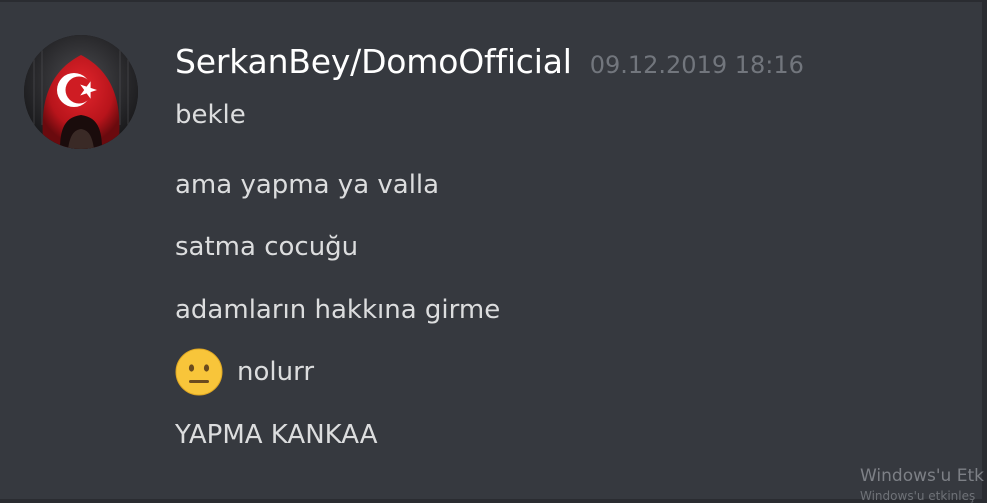 The height and width of the screenshot is (503, 987). Describe the element at coordinates (338, 310) in the screenshot. I see `message-line: adamların hakkına girme` at that location.